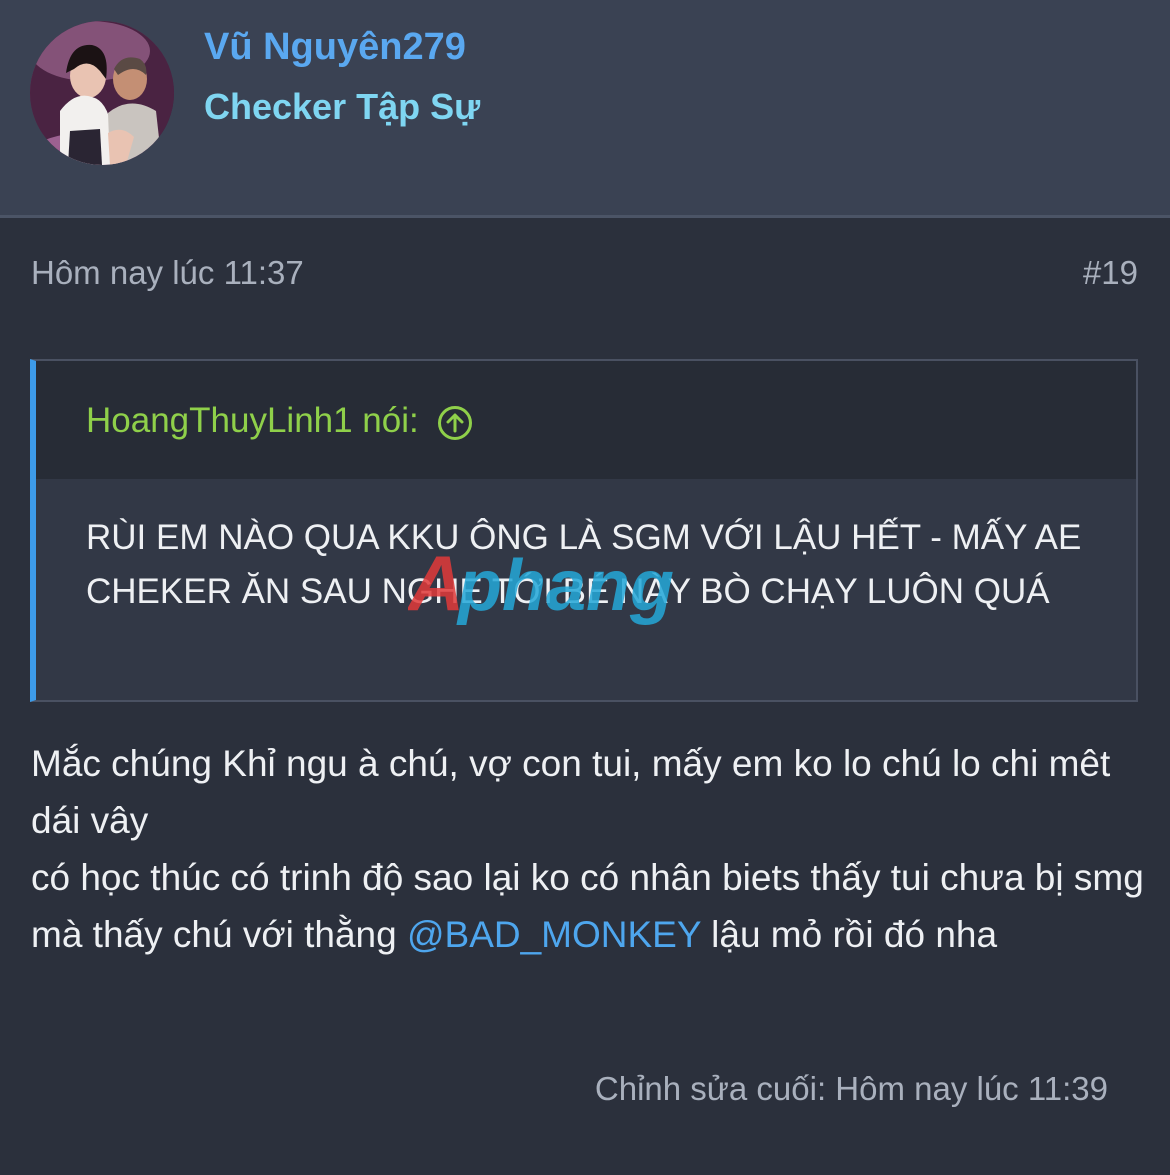 The width and height of the screenshot is (1170, 1175). I want to click on user-title: Checker Tập Sự, so click(342, 106).